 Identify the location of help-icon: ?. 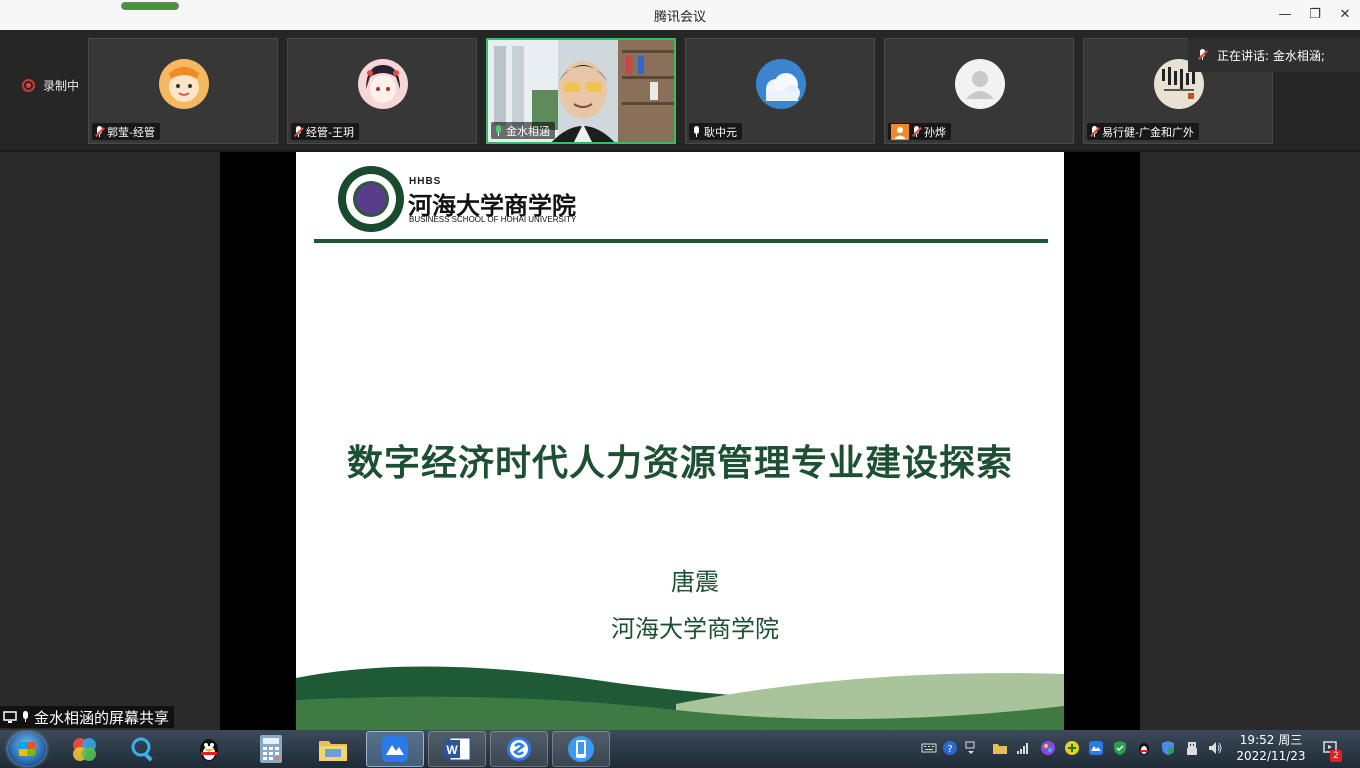
(950, 748).